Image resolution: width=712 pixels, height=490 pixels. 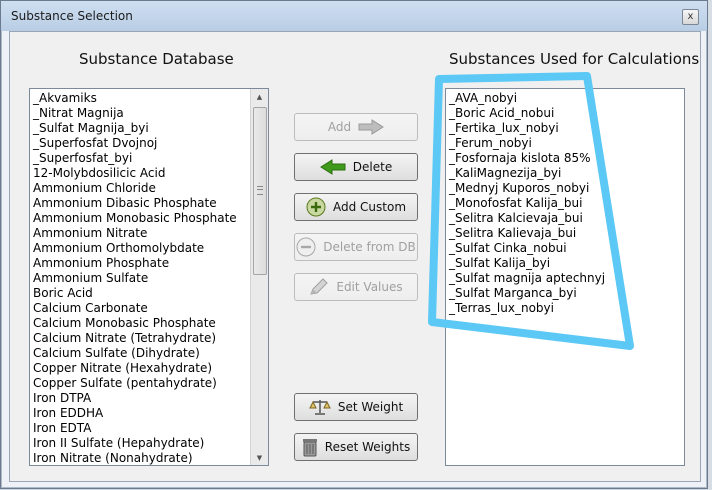 What do you see at coordinates (371, 127) in the screenshot?
I see `right-arrow-icon` at bounding box center [371, 127].